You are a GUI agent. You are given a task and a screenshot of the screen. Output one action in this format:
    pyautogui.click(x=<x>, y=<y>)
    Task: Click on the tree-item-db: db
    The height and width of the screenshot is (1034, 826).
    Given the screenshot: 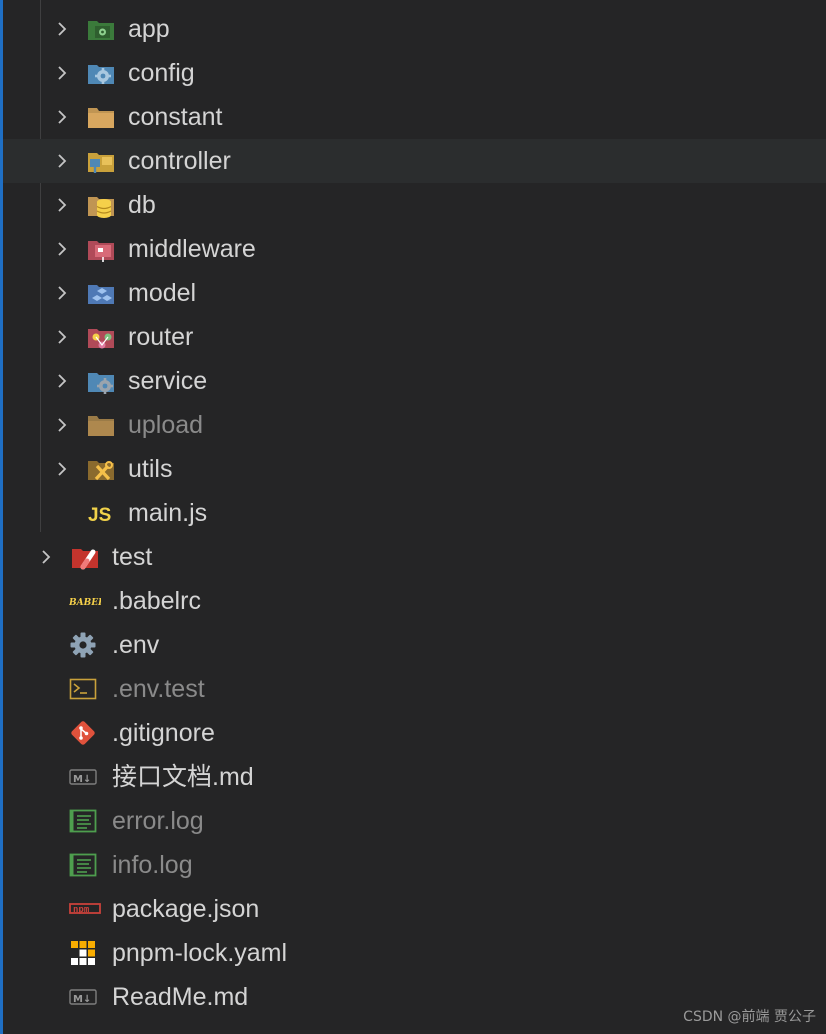 What is the action you would take?
    pyautogui.click(x=414, y=205)
    